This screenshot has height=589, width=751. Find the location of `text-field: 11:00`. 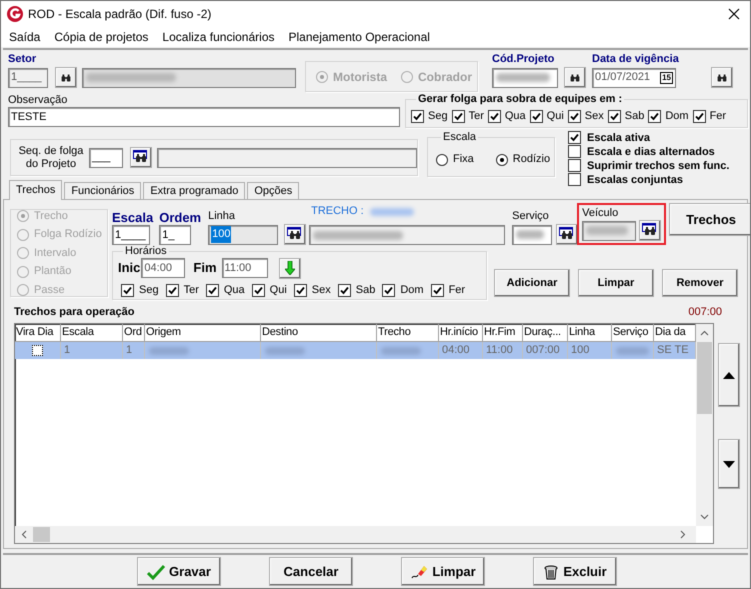

text-field: 11:00 is located at coordinates (245, 268).